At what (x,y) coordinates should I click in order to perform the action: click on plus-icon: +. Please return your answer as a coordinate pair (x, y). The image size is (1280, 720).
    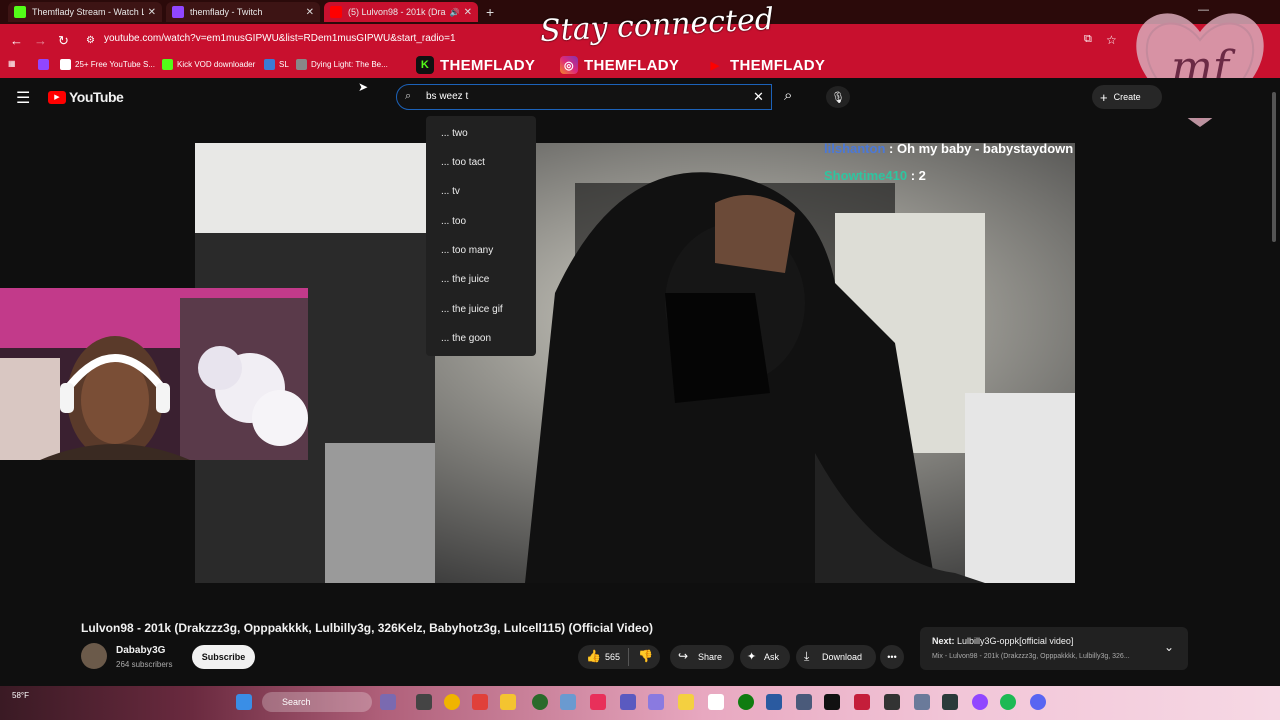
    Looking at the image, I should click on (1104, 97).